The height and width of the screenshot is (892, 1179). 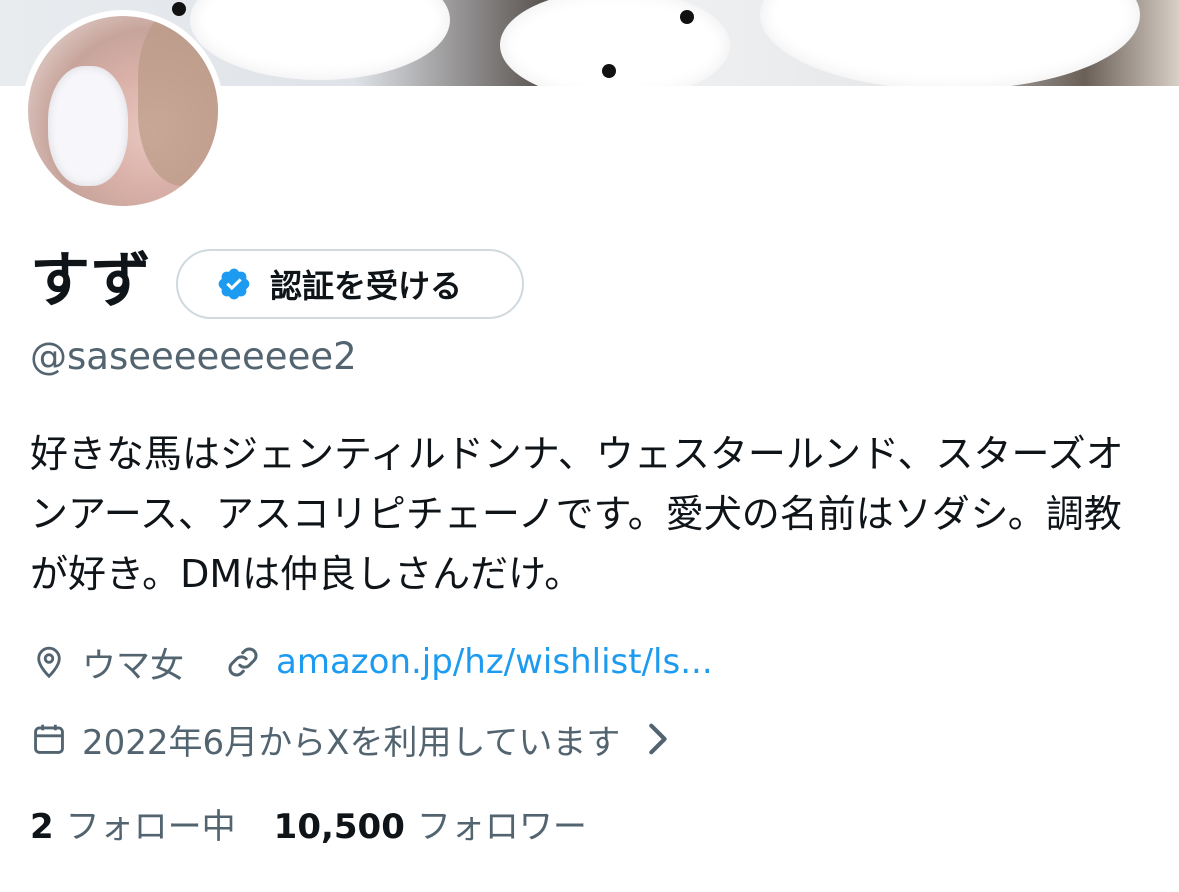 I want to click on get-verified-button: 認証を受ける, so click(x=350, y=284).